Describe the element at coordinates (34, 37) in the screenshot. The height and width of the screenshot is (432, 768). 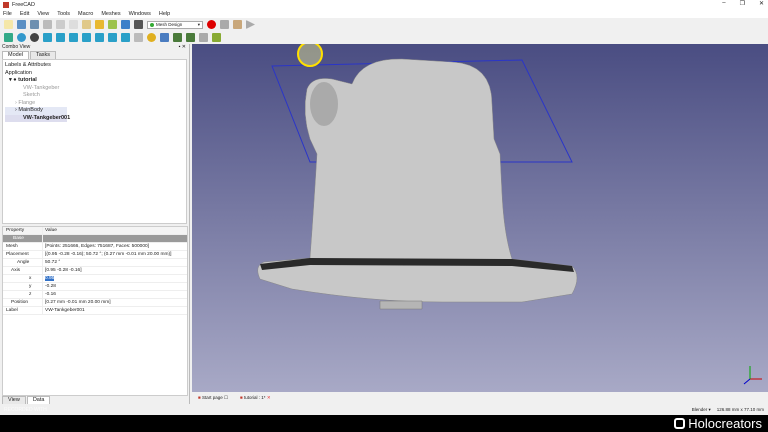
I see `draw-style-icon` at that location.